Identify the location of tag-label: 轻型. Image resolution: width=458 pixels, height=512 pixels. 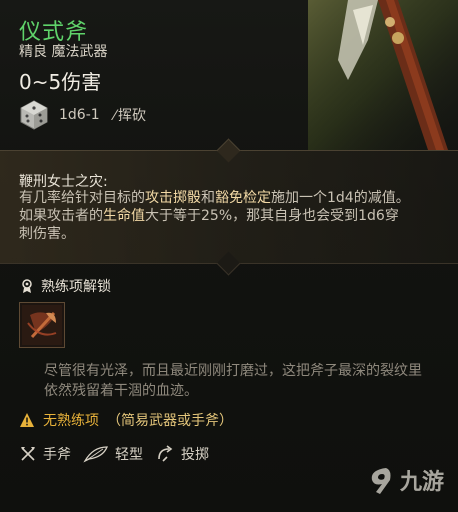
(129, 455).